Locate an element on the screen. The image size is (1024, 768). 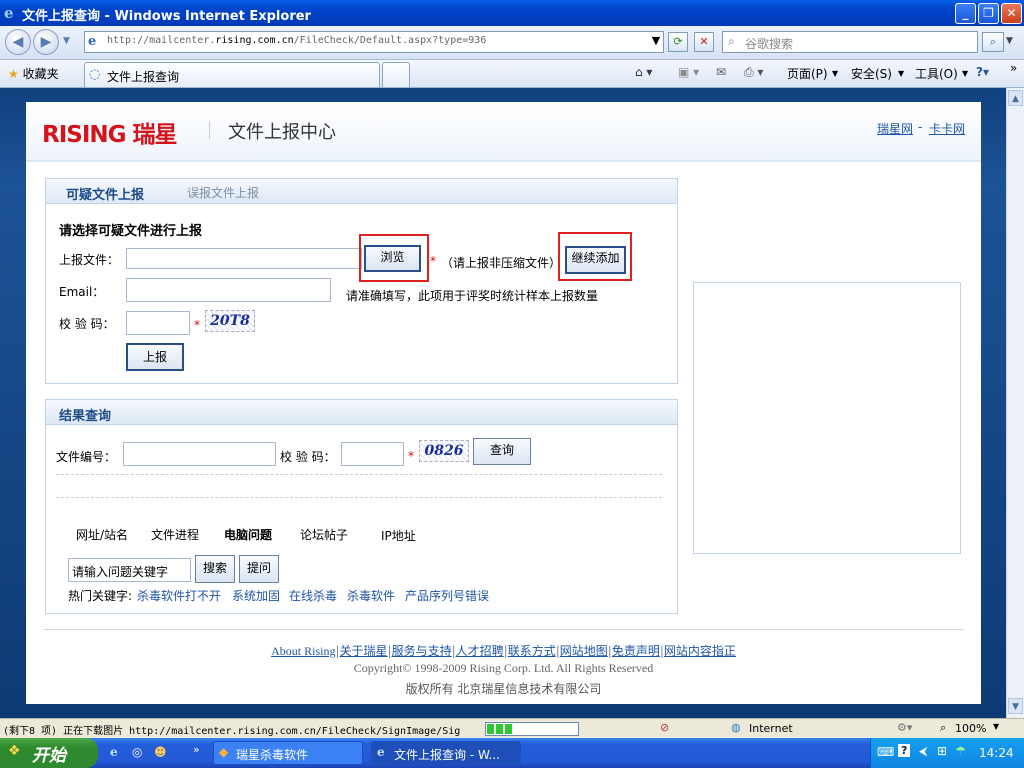
hot-keyword-link: 杀毒软件打不开 is located at coordinates (179, 595).